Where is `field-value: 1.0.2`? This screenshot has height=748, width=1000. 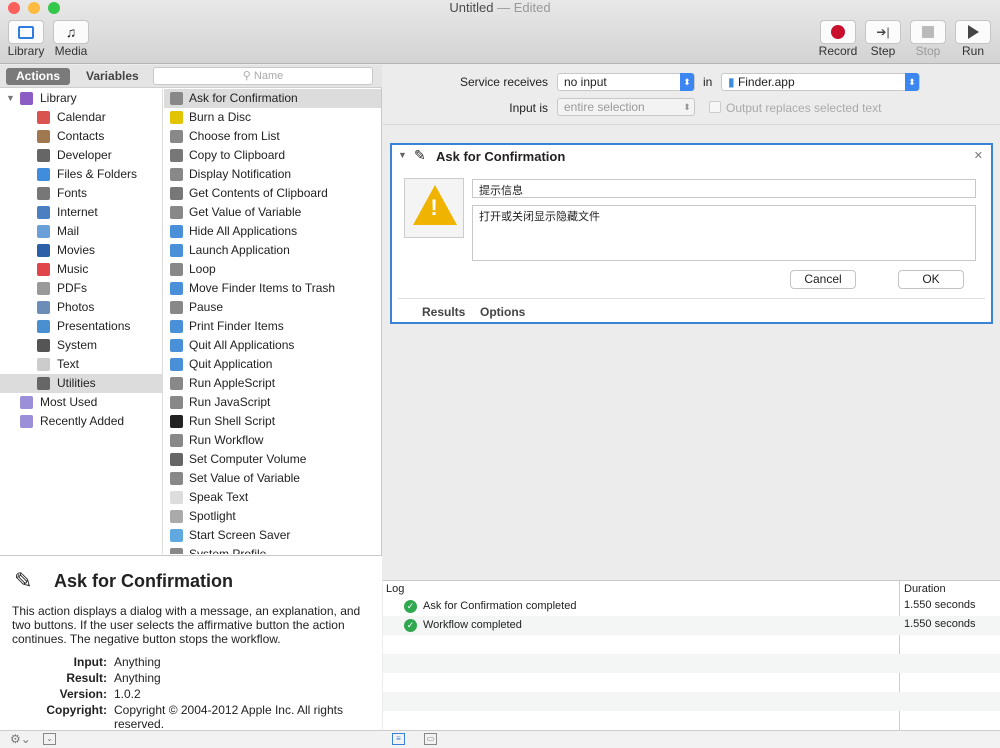
field-value: 1.0.2 is located at coordinates (127, 694).